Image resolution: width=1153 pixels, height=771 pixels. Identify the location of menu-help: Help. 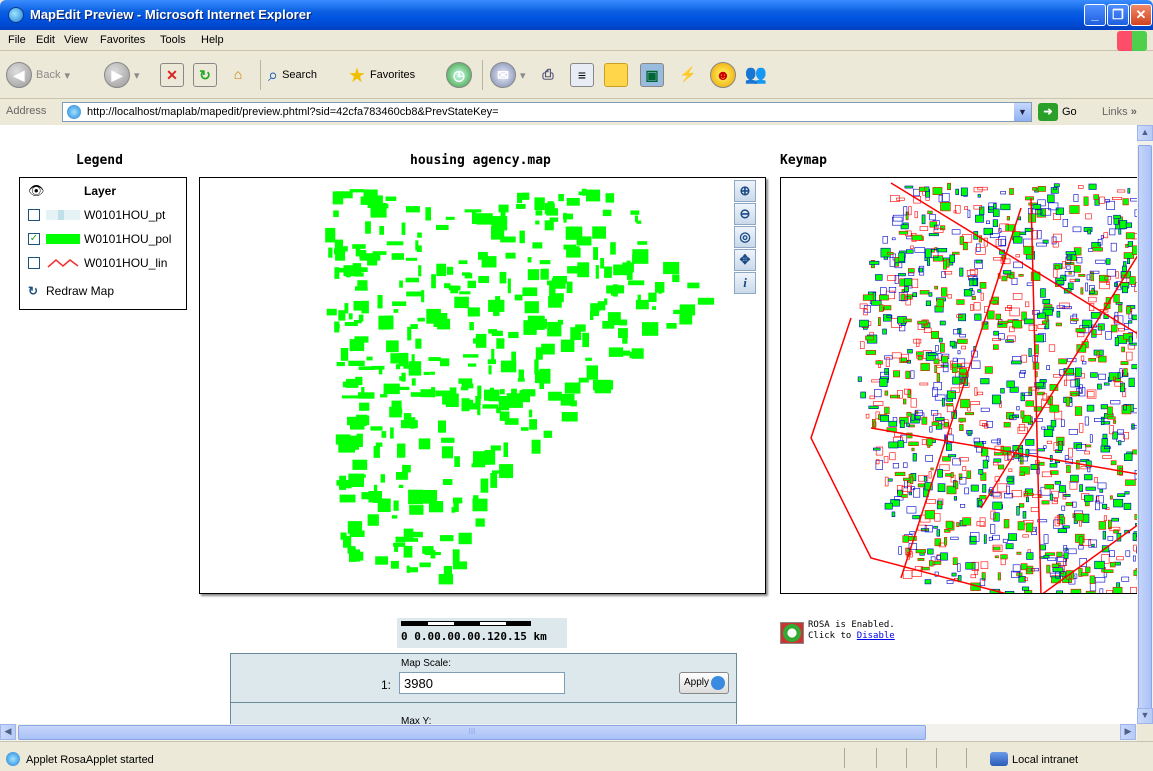
(212, 40).